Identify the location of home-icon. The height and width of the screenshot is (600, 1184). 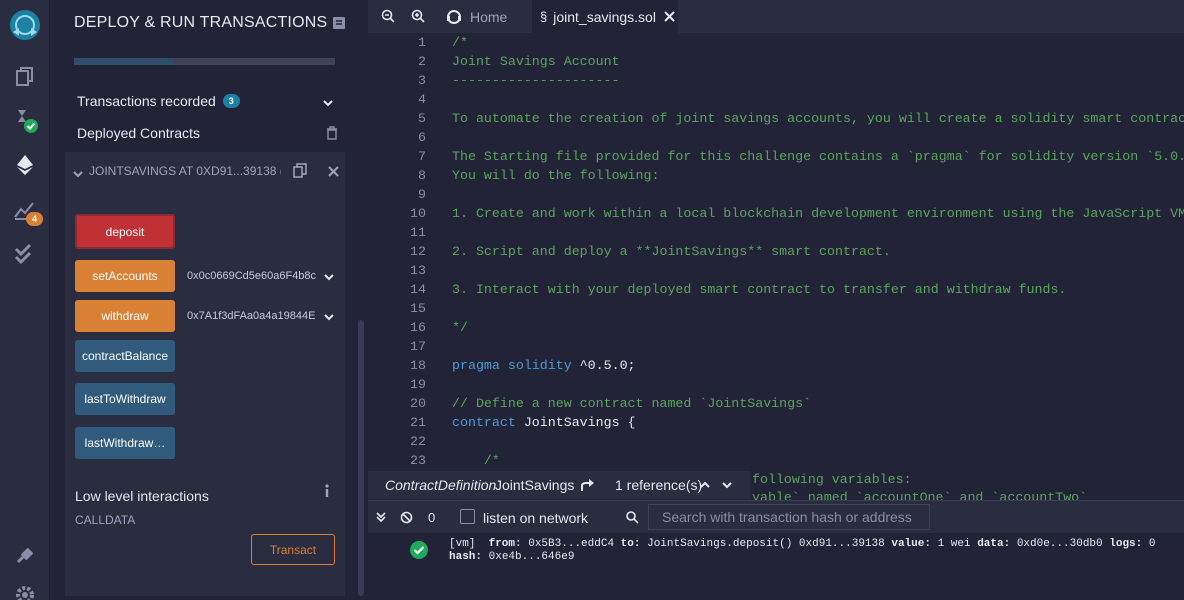
(454, 17).